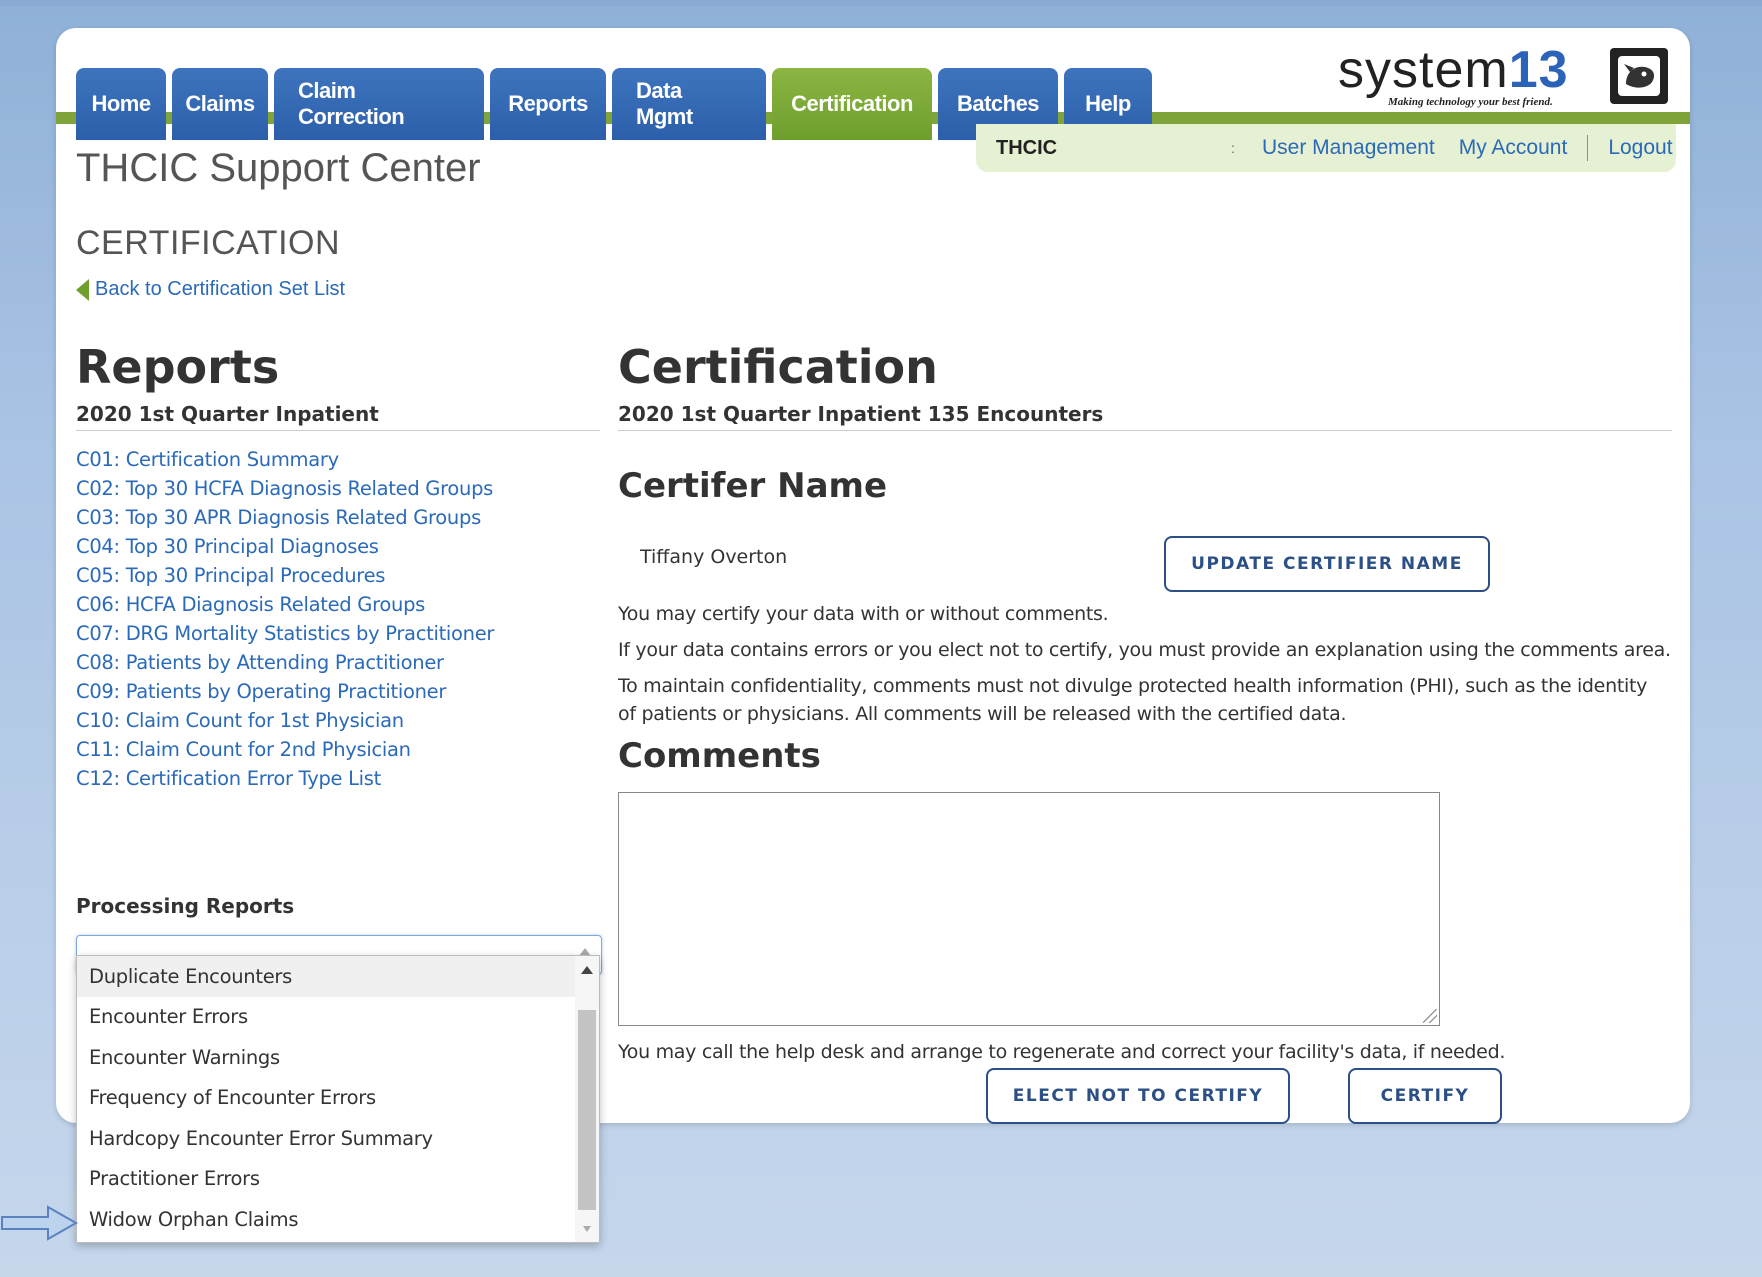 This screenshot has height=1277, width=1762. I want to click on tab-data-mgmt: Data Mgmt, so click(689, 104).